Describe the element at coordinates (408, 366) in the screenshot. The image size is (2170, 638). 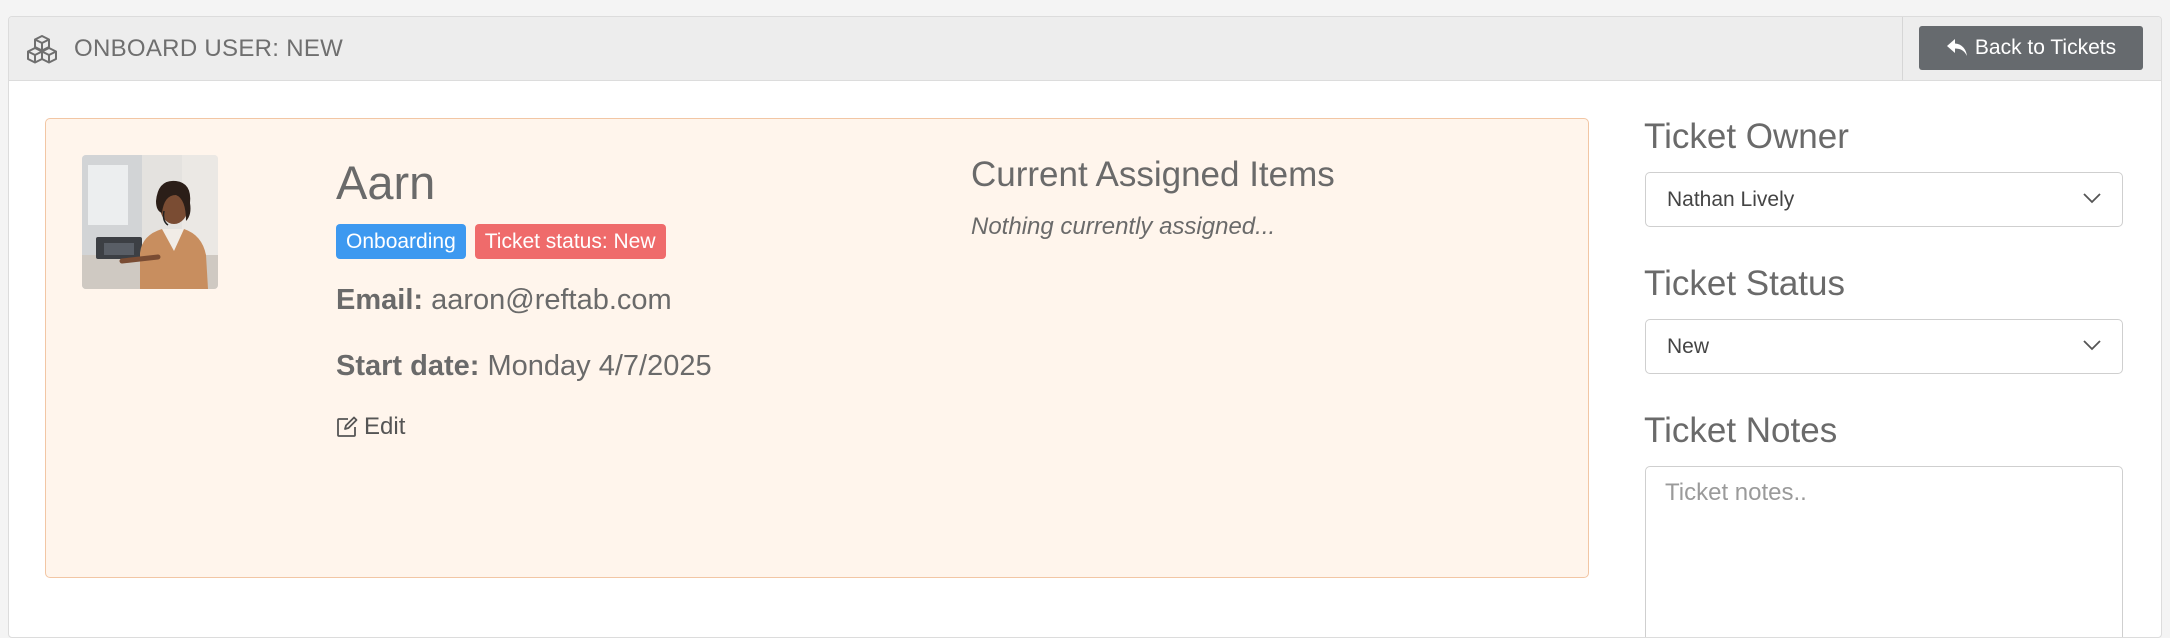
I see `start-date-label: Start date:` at that location.